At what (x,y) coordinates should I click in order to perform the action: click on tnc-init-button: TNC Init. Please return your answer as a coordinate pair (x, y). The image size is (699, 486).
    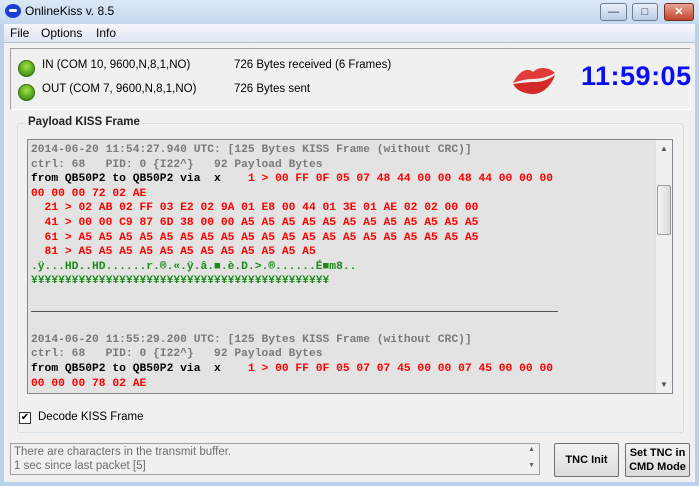
    Looking at the image, I should click on (586, 460).